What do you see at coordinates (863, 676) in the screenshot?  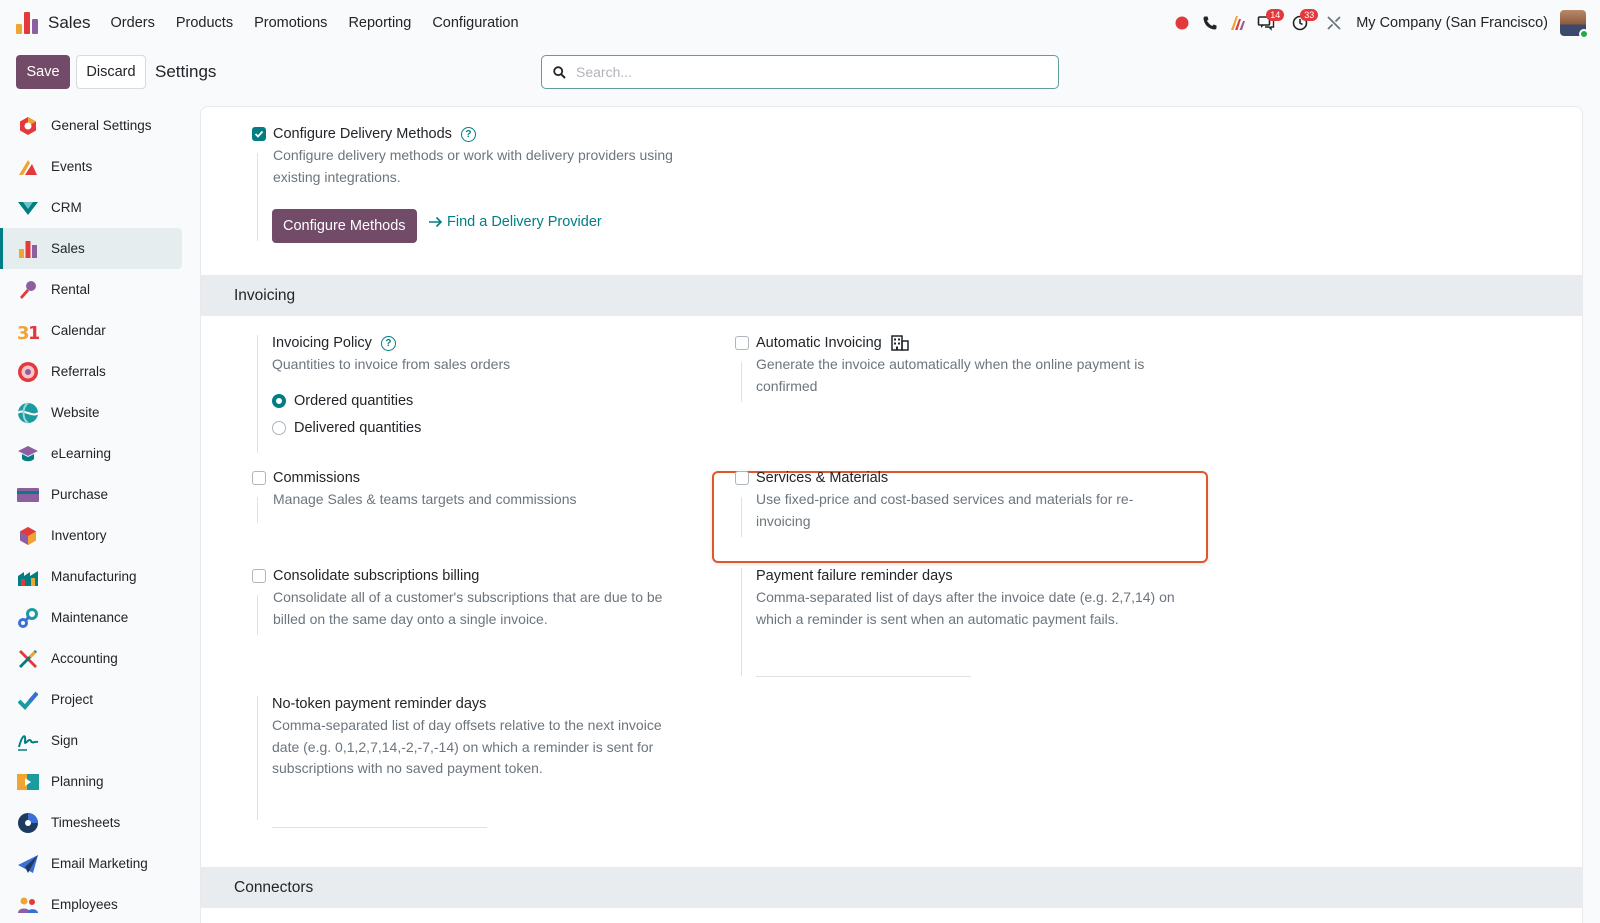 I see `payment-failure-days-input` at bounding box center [863, 676].